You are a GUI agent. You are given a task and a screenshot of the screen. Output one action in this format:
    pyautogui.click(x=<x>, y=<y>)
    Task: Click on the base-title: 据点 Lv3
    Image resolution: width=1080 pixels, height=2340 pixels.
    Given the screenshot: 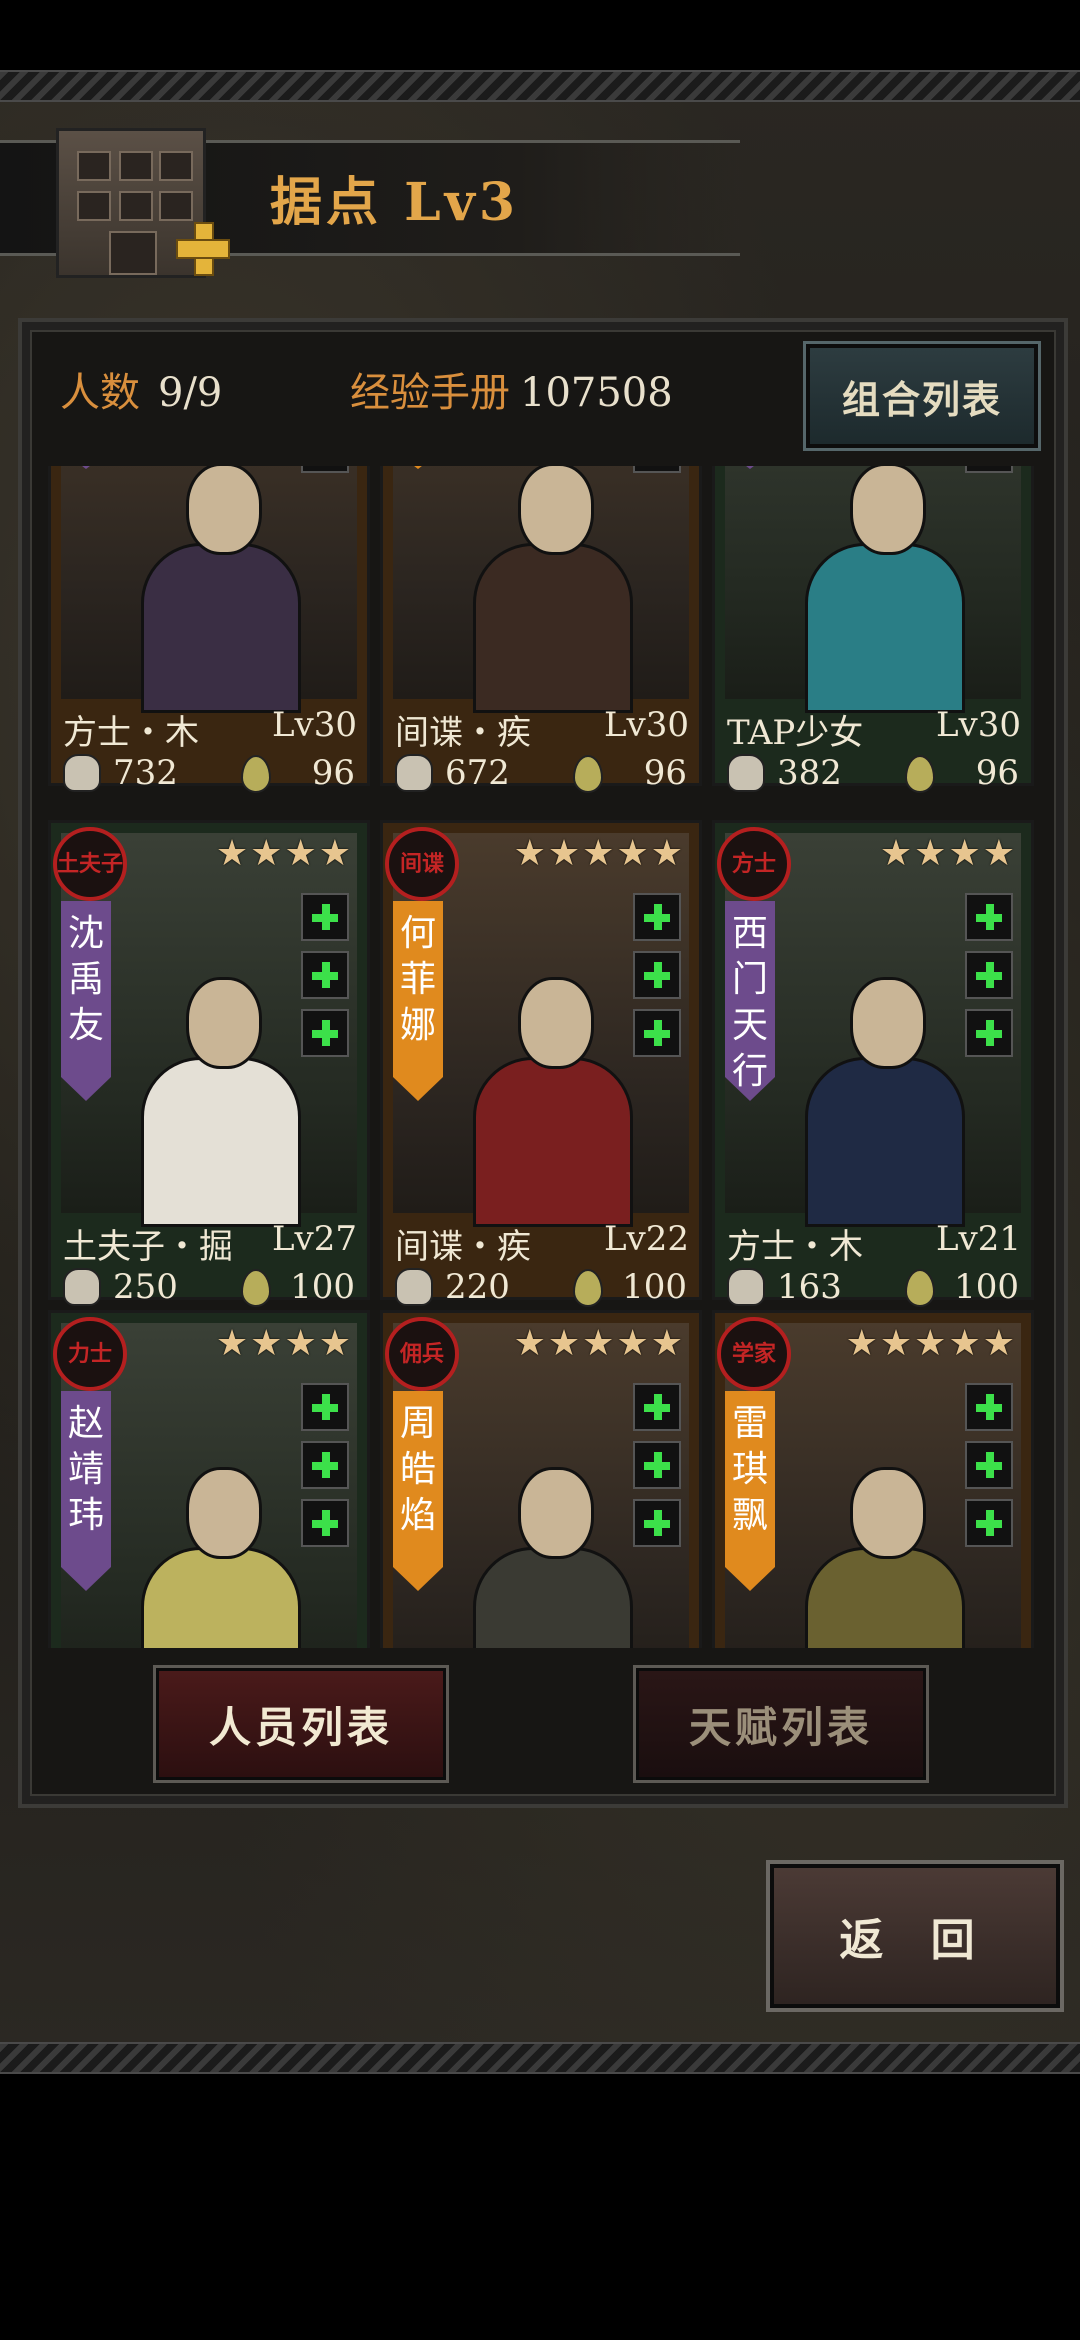 What is the action you would take?
    pyautogui.click(x=395, y=202)
    